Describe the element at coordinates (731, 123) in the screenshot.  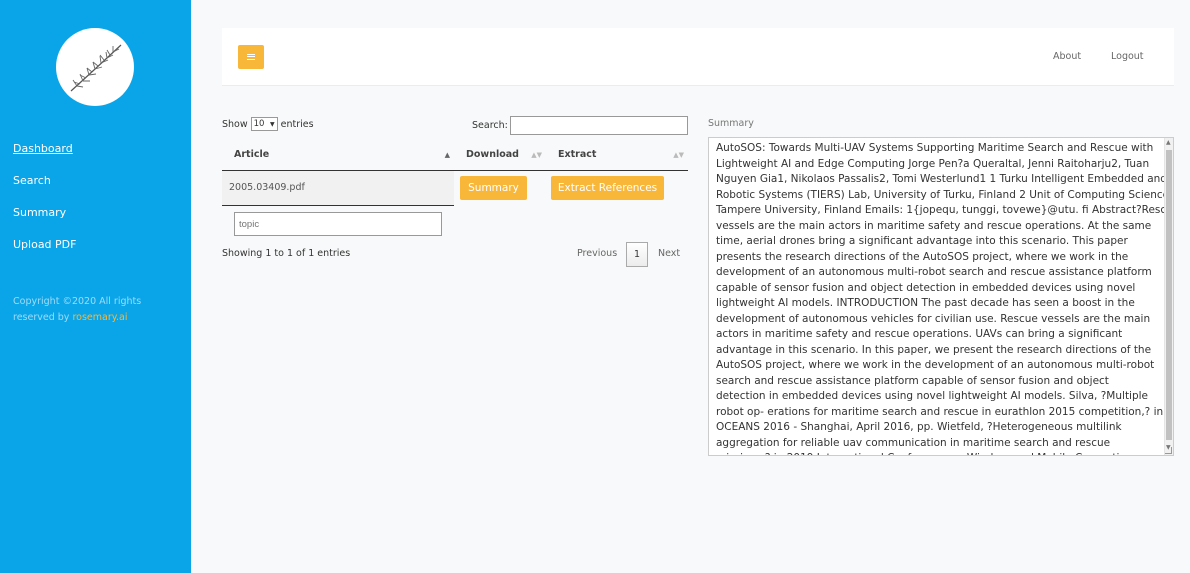
I see `summary-label: Summary` at that location.